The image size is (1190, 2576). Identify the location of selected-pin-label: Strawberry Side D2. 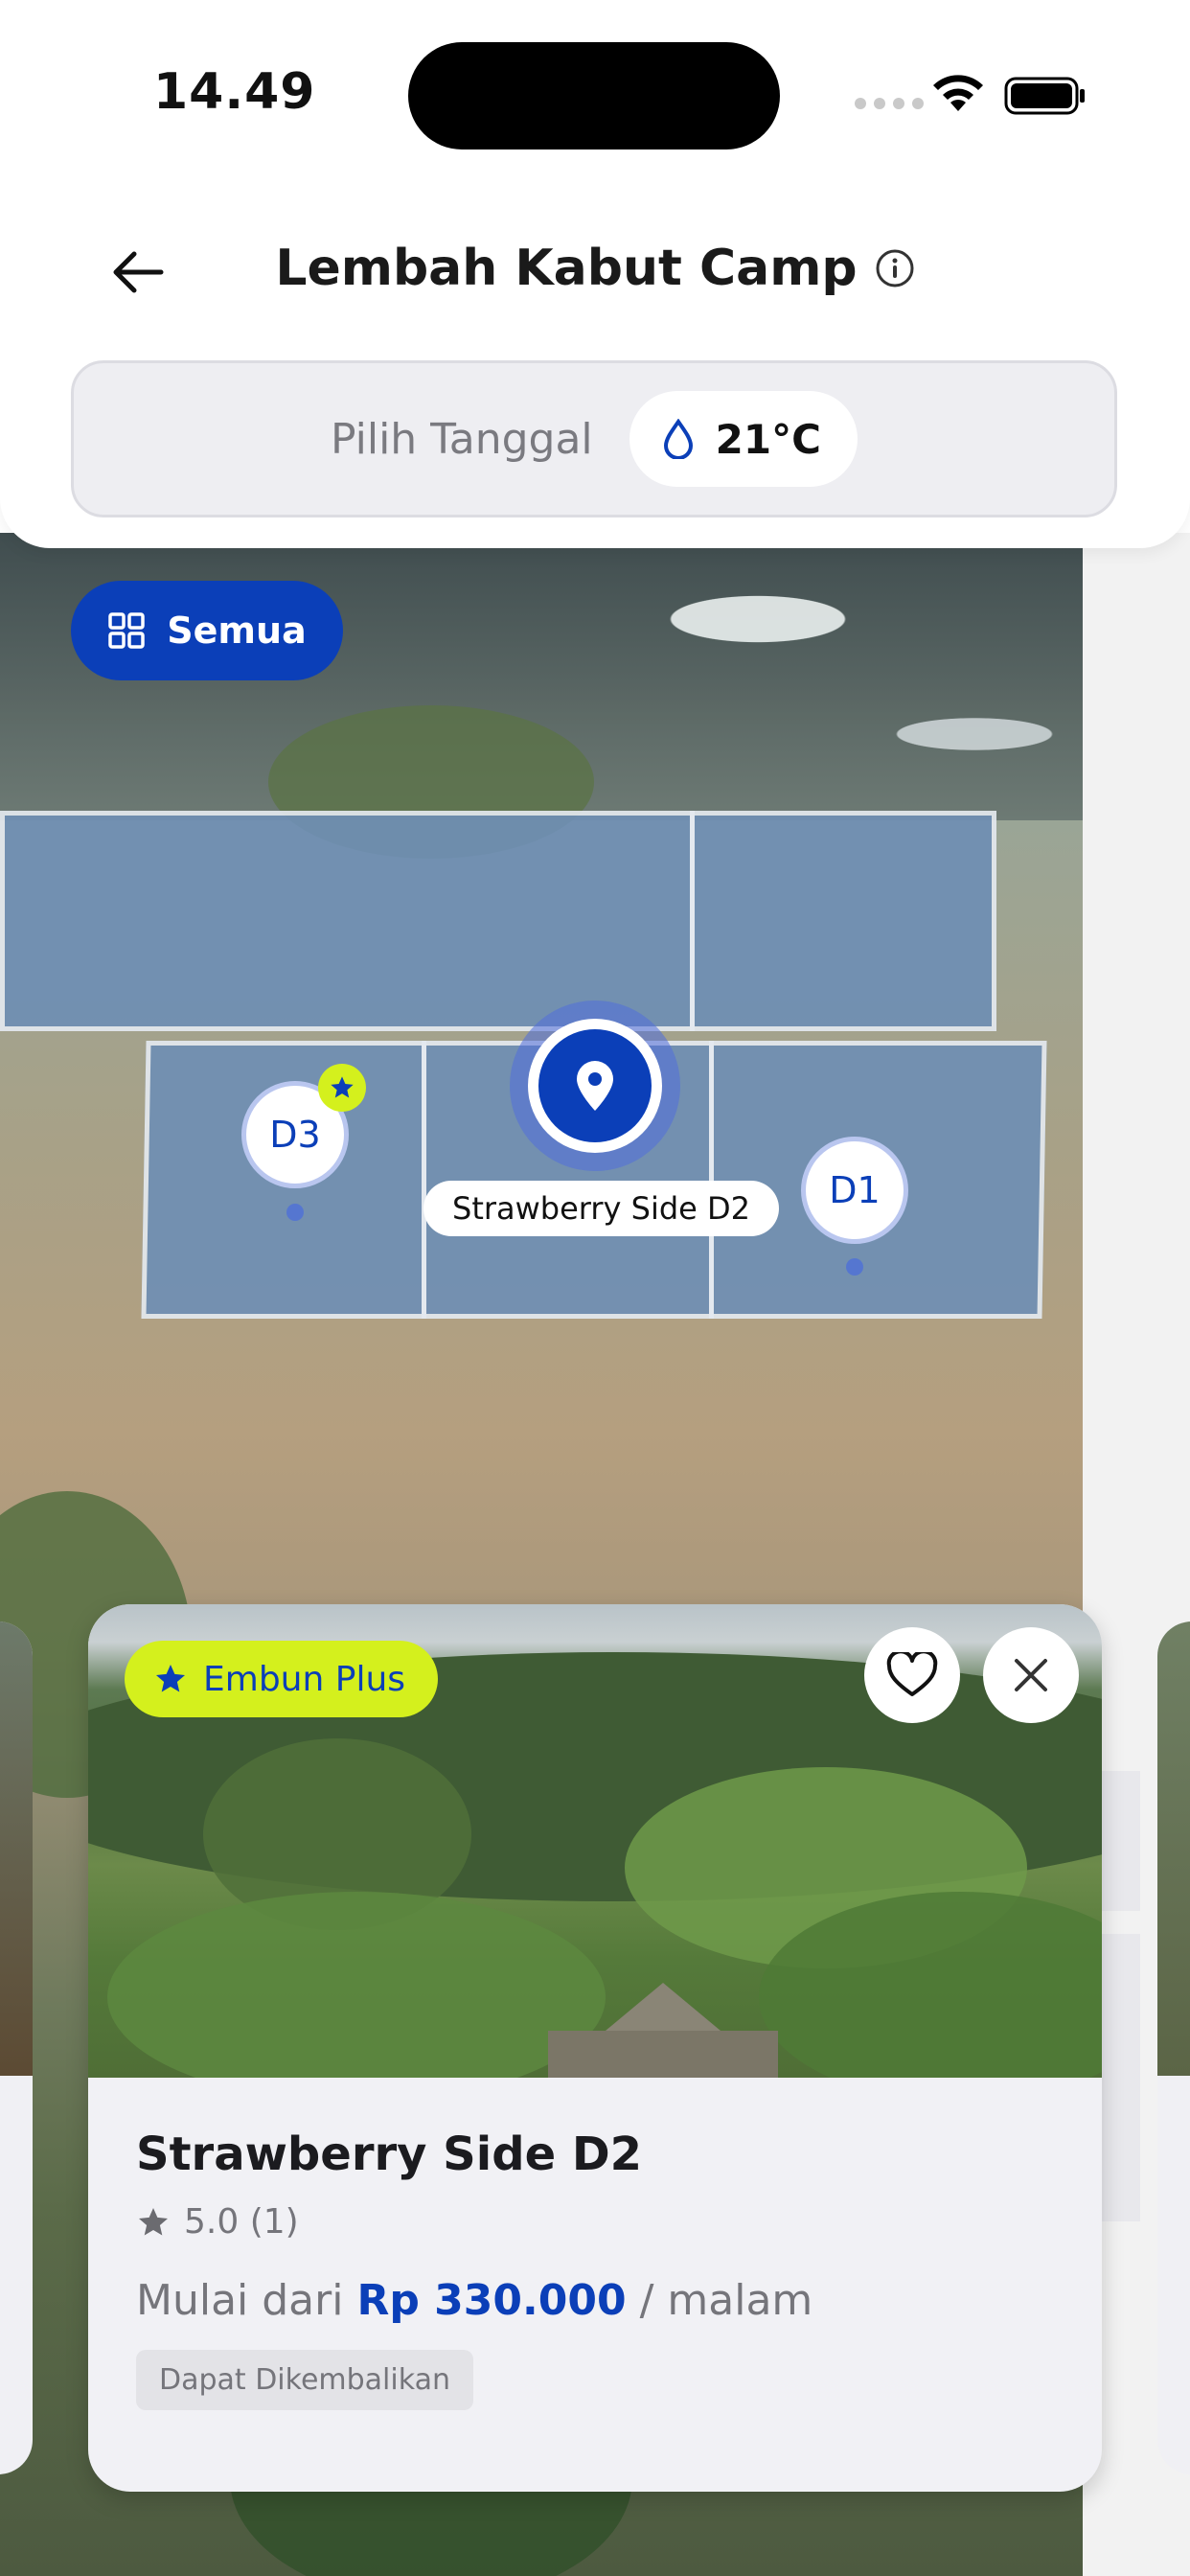
(602, 1208).